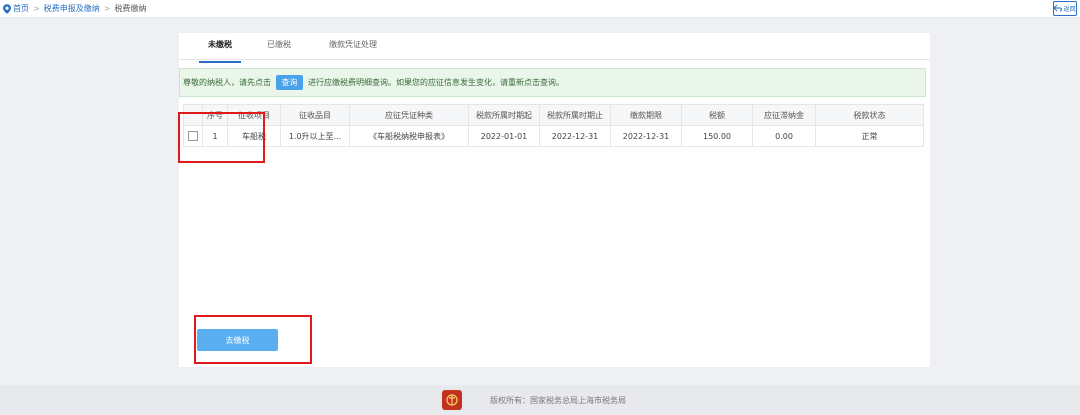 The height and width of the screenshot is (415, 1080). Describe the element at coordinates (220, 51) in the screenshot. I see `tab-unpaid: 未缴税` at that location.